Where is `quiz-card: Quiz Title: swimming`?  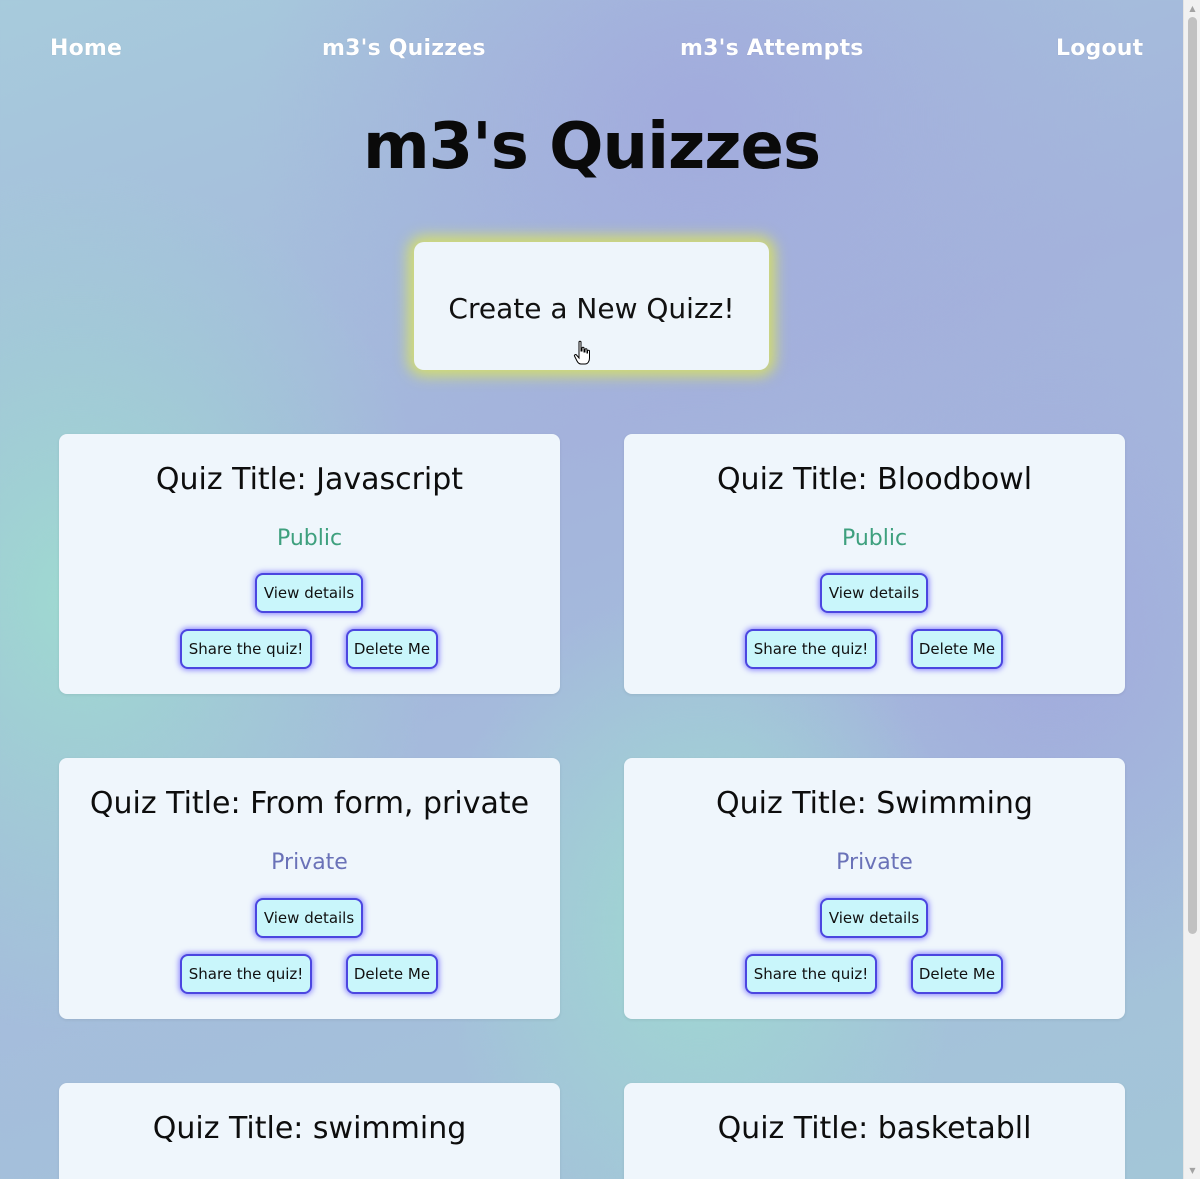 quiz-card: Quiz Title: swimming is located at coordinates (309, 1131).